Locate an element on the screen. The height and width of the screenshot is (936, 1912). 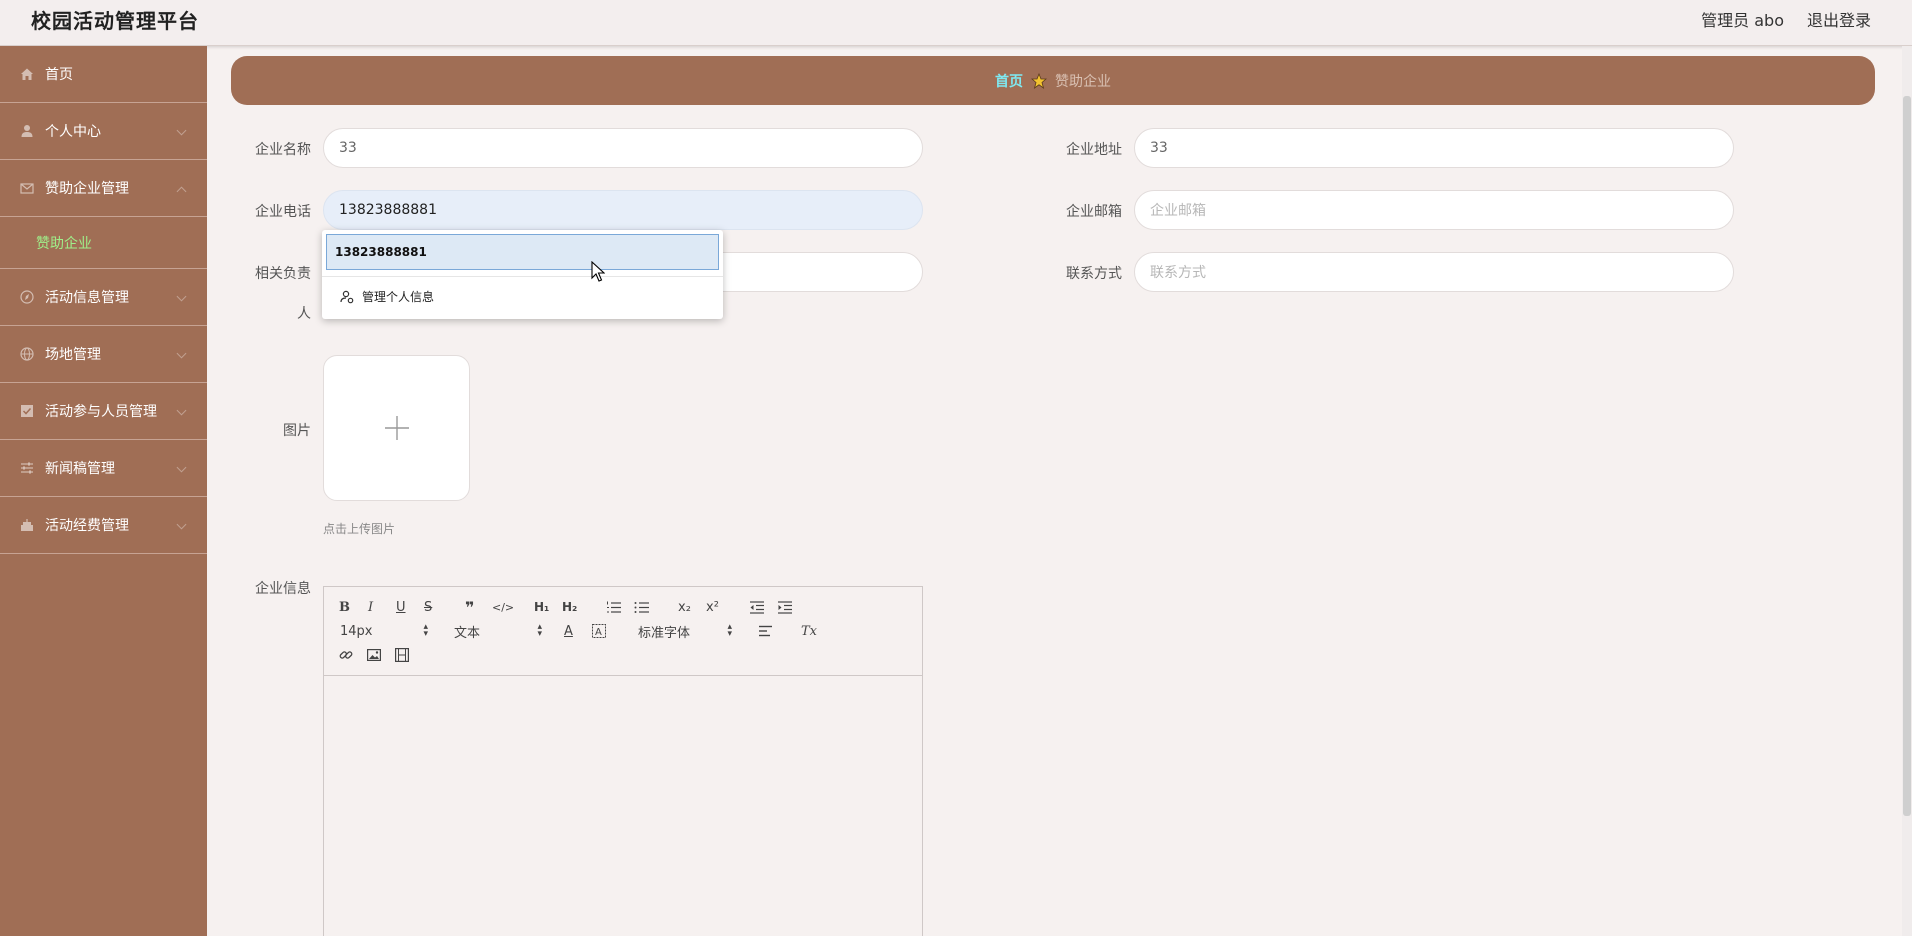
company-info-label: 企业信息 is located at coordinates (283, 589).